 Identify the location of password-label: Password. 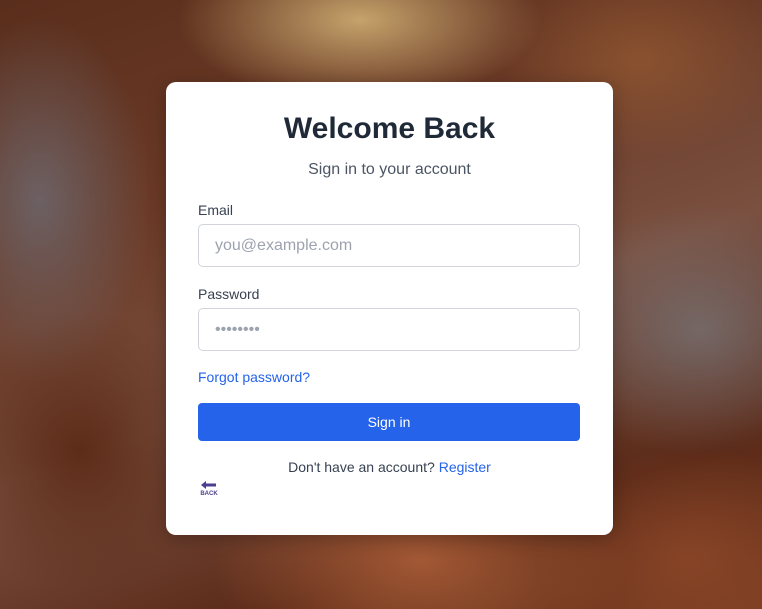
(229, 294).